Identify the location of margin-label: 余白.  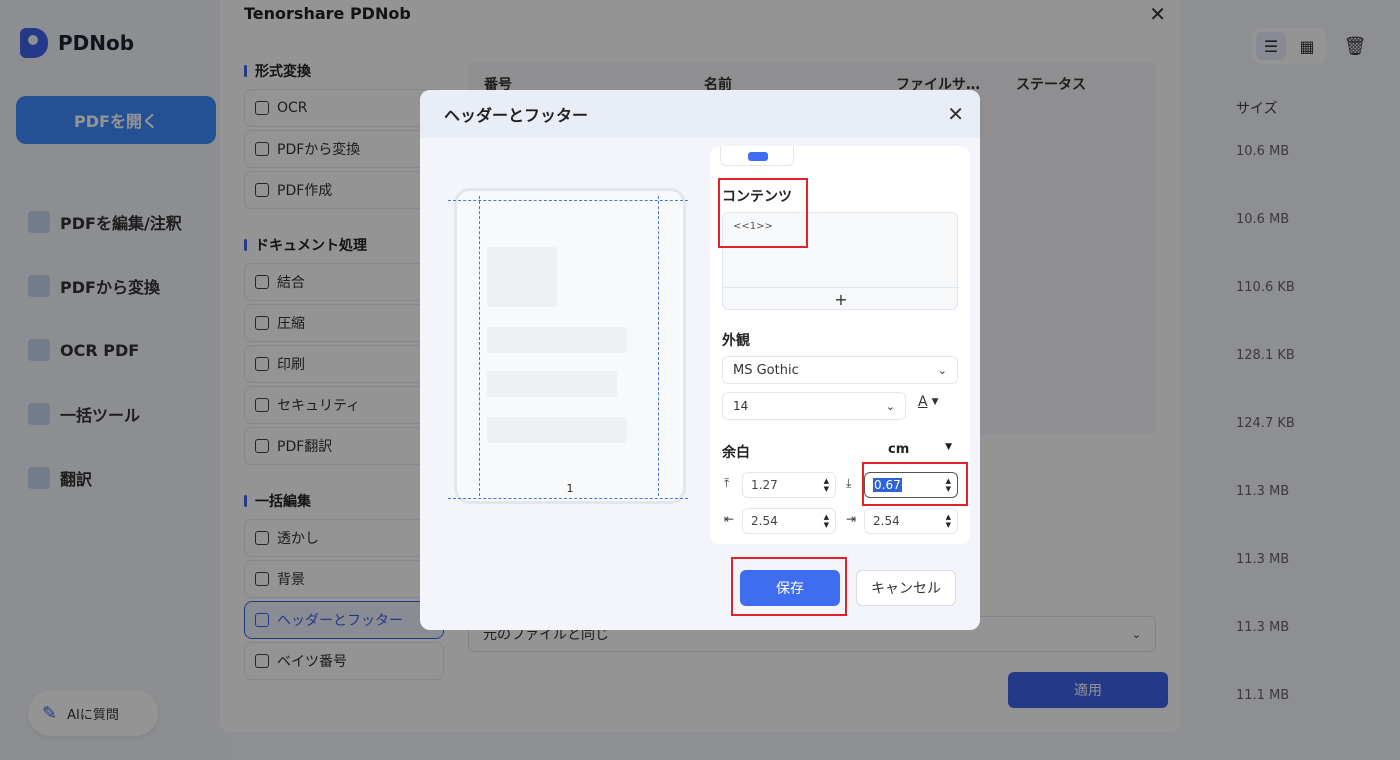
(736, 453).